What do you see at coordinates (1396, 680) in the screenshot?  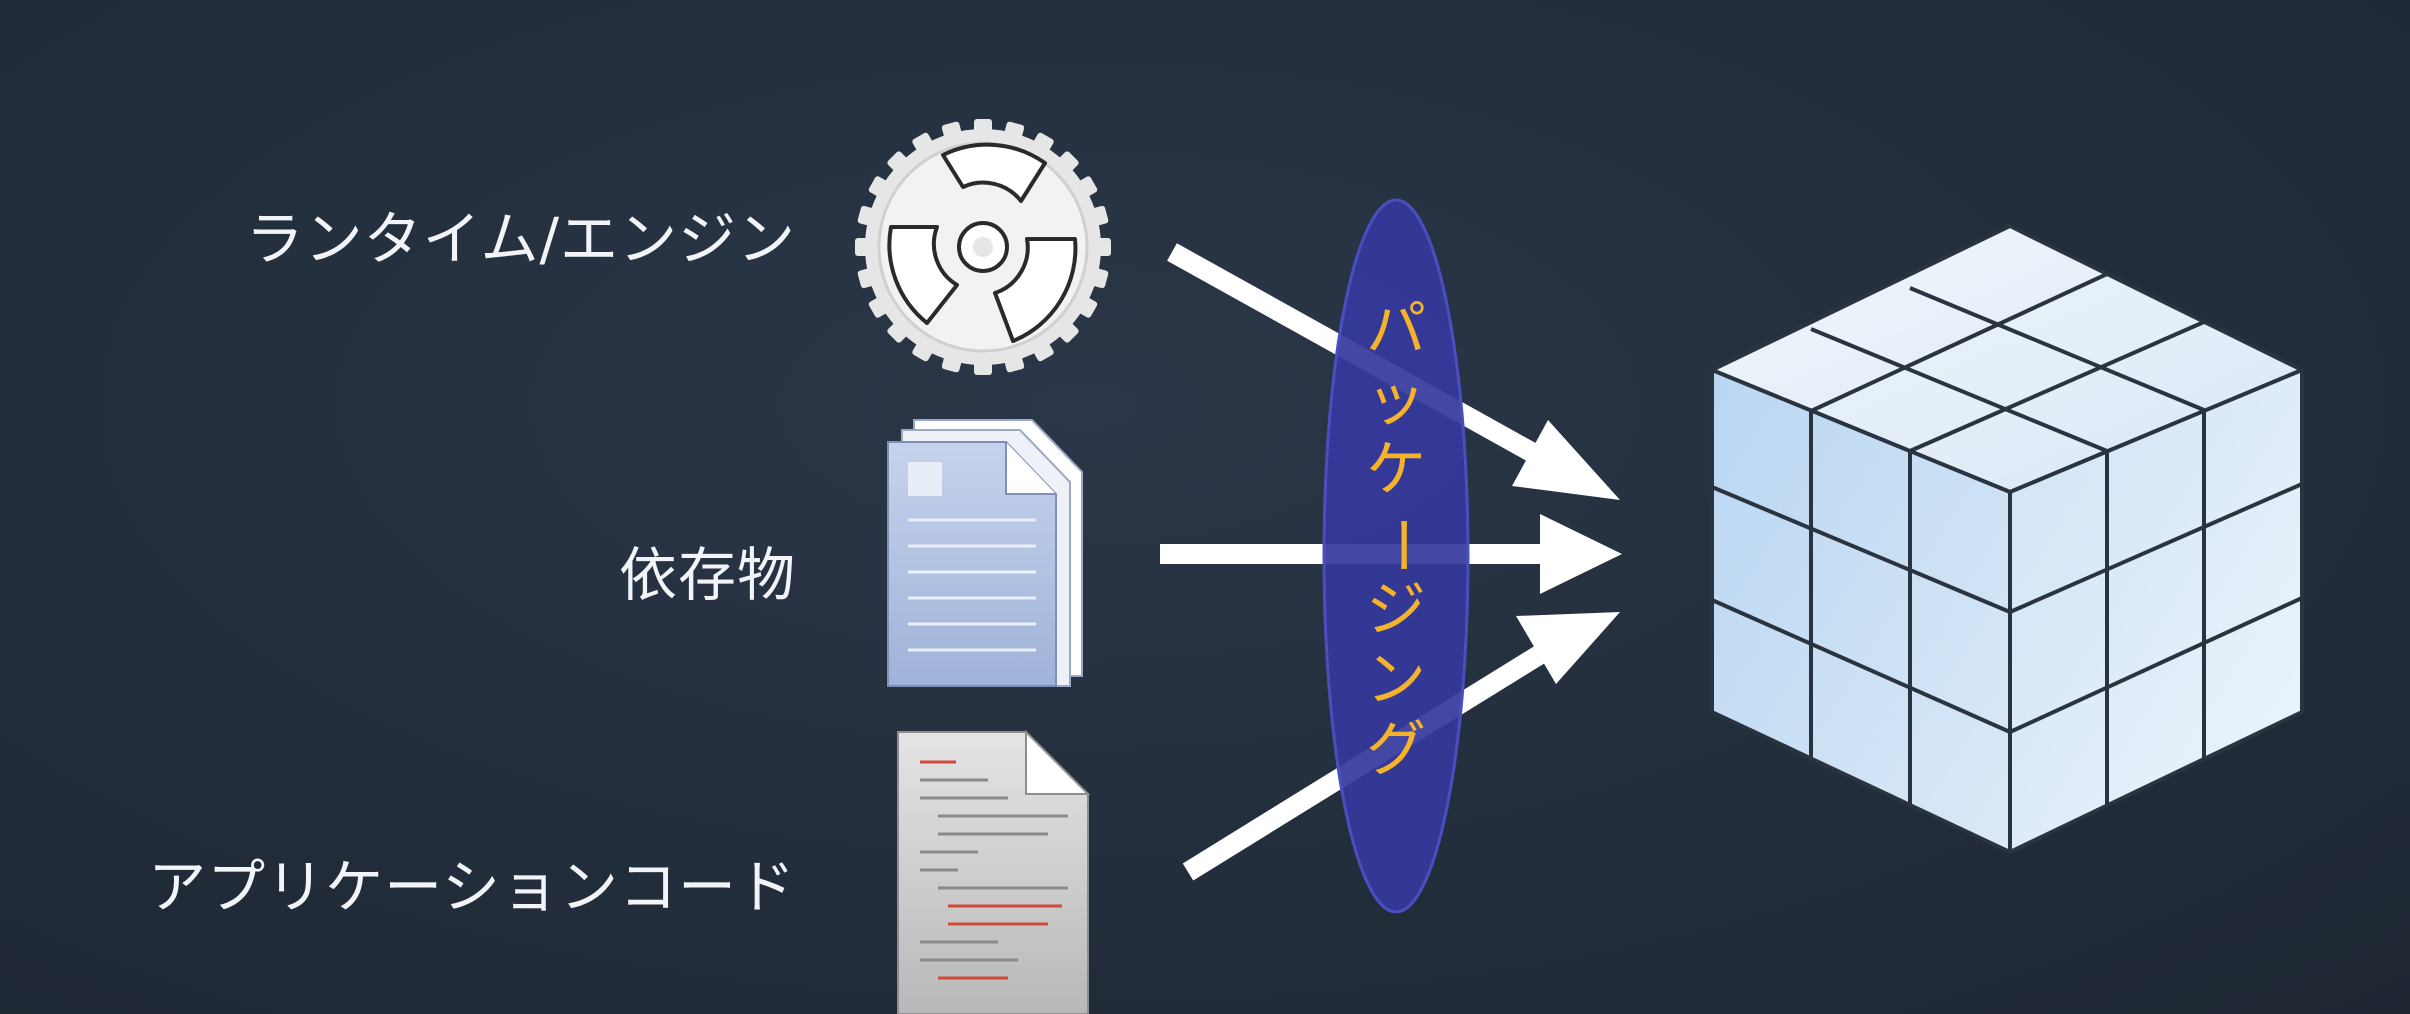 I see `packaging-char: ン` at bounding box center [1396, 680].